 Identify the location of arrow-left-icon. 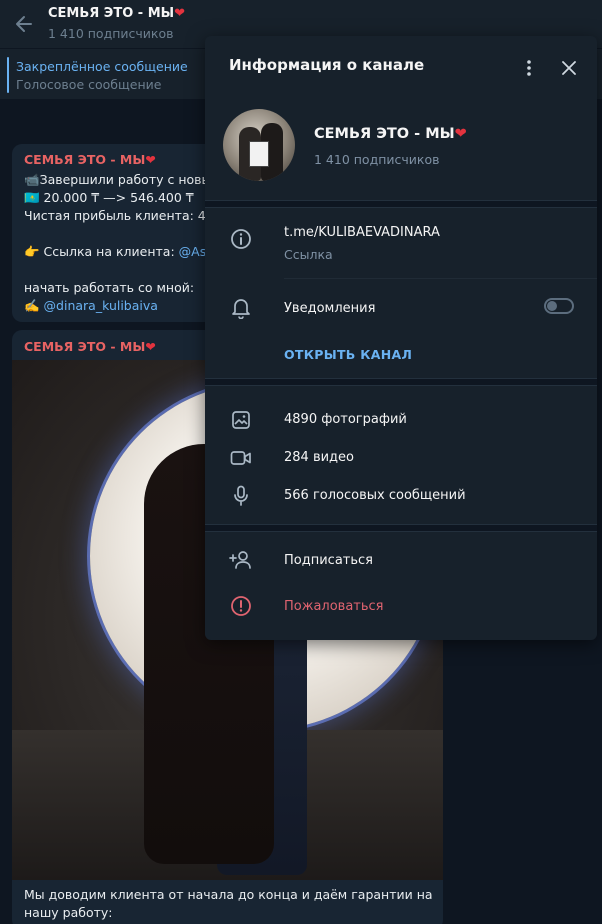
(24, 24).